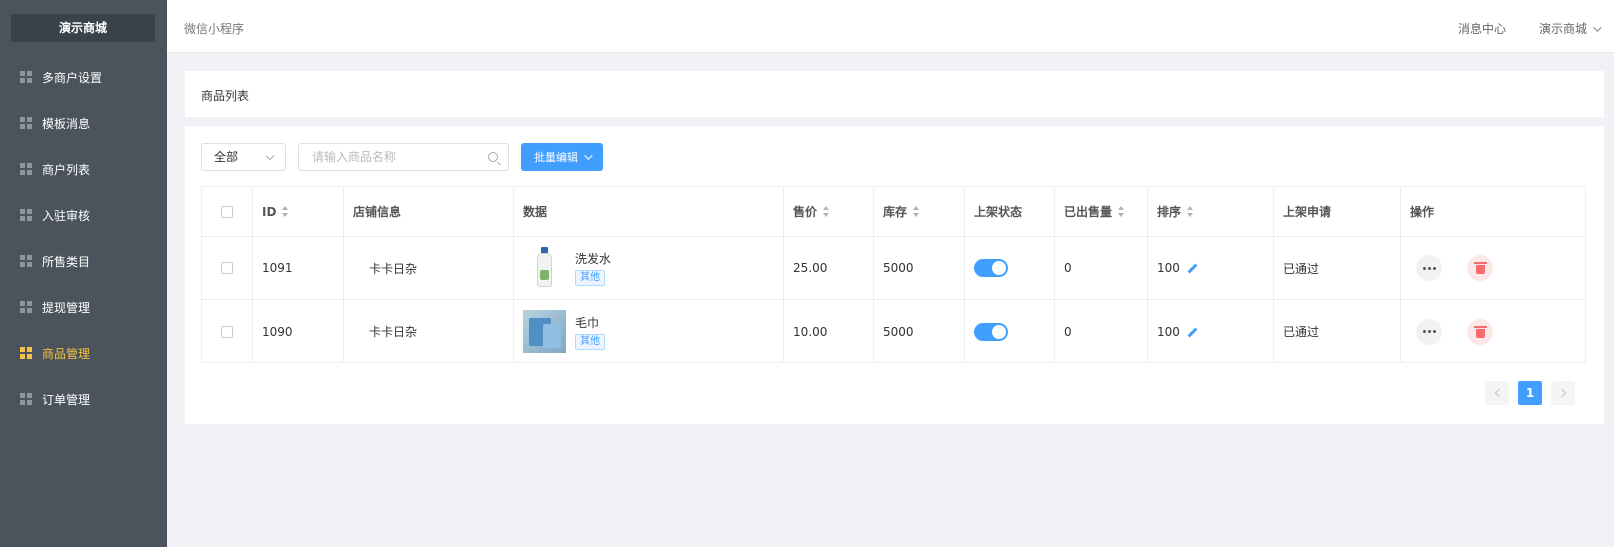 The width and height of the screenshot is (1614, 547). What do you see at coordinates (298, 211) in the screenshot?
I see `header-cell-id: ID` at bounding box center [298, 211].